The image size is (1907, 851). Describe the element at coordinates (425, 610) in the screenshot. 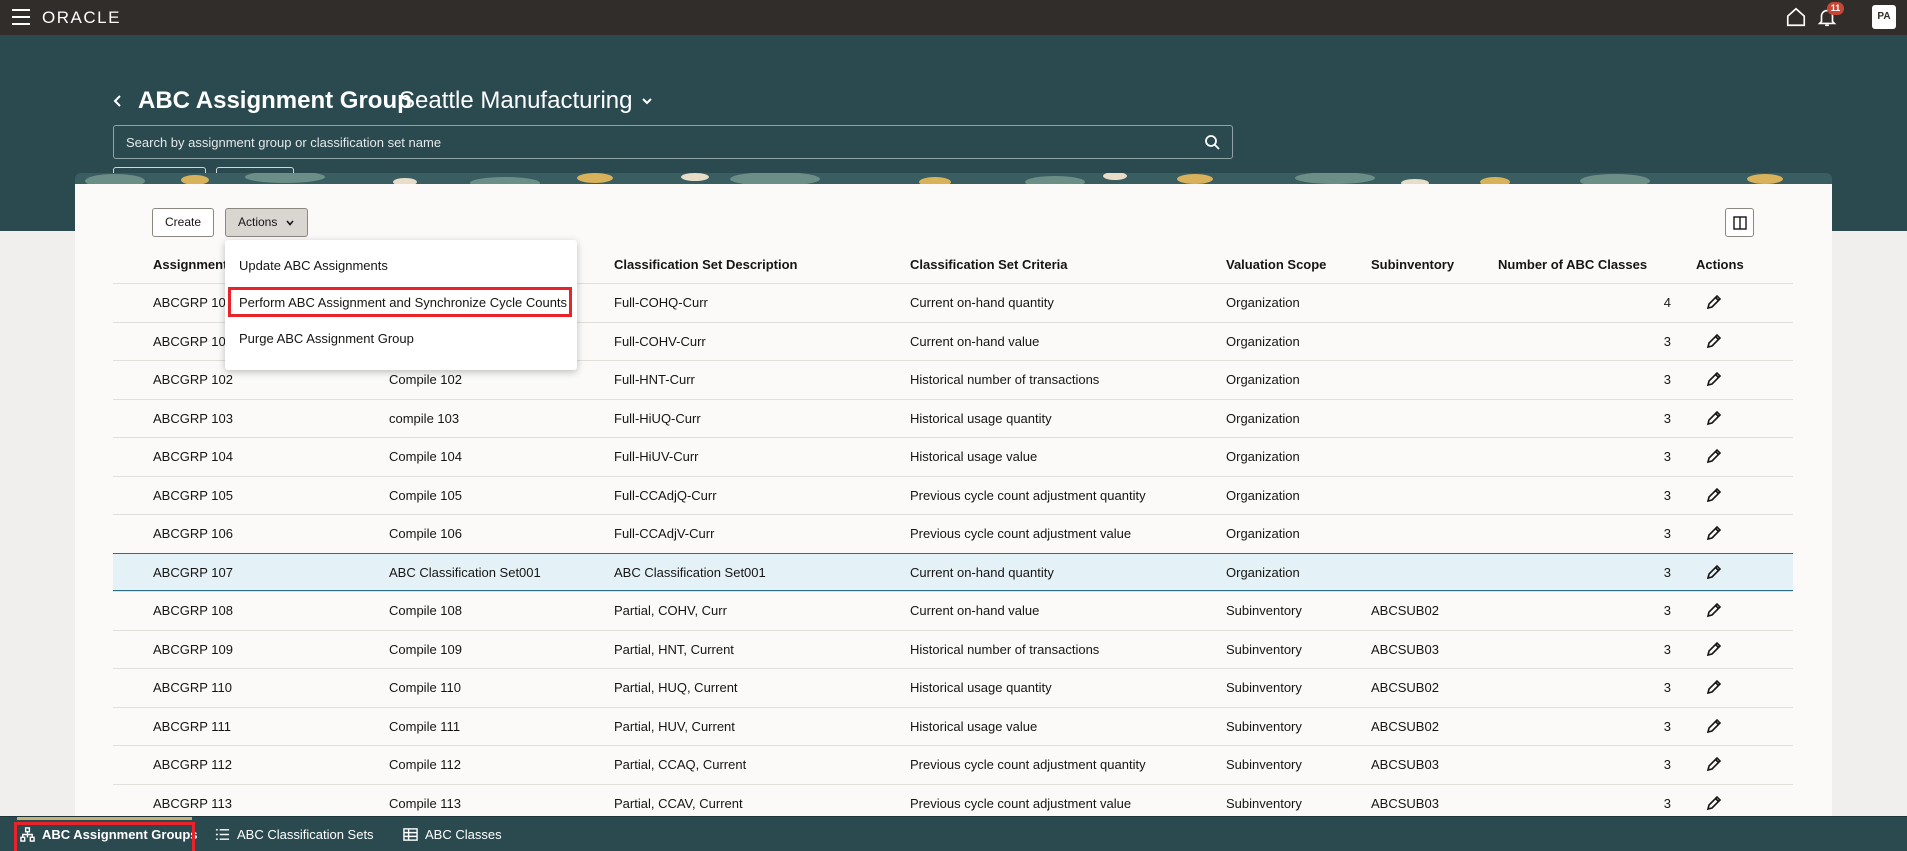

I see `cell-classification-set: Compile 108` at that location.